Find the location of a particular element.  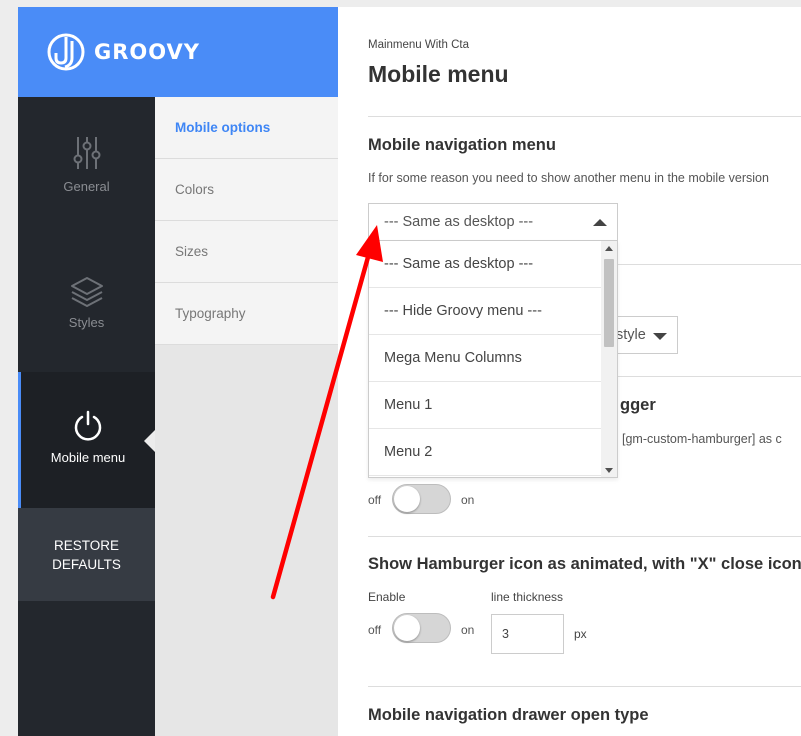

logo-bar: GROOVY is located at coordinates (178, 52).